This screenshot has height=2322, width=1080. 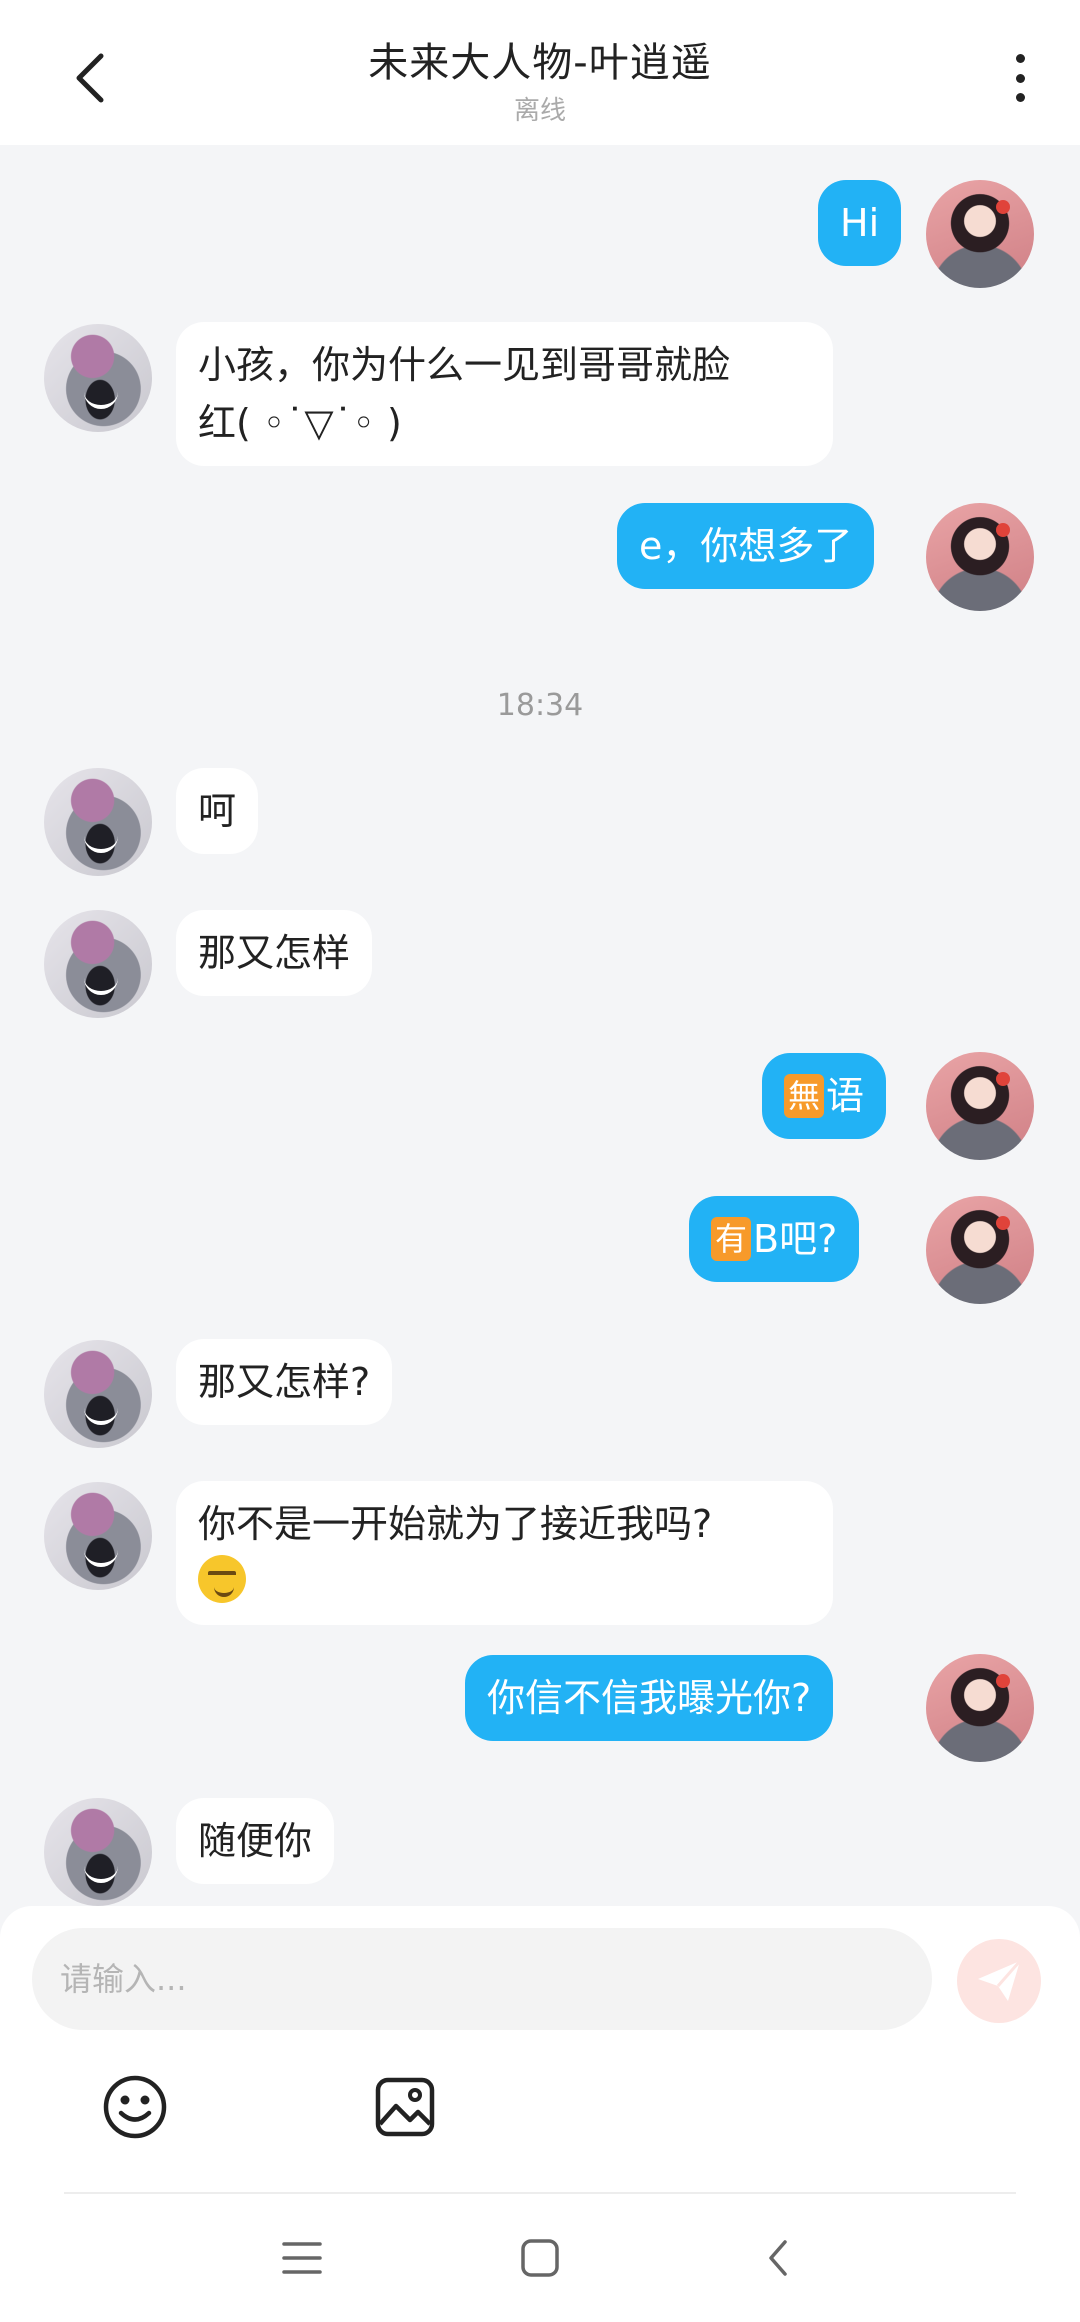 What do you see at coordinates (1020, 78) in the screenshot?
I see `more-options-button` at bounding box center [1020, 78].